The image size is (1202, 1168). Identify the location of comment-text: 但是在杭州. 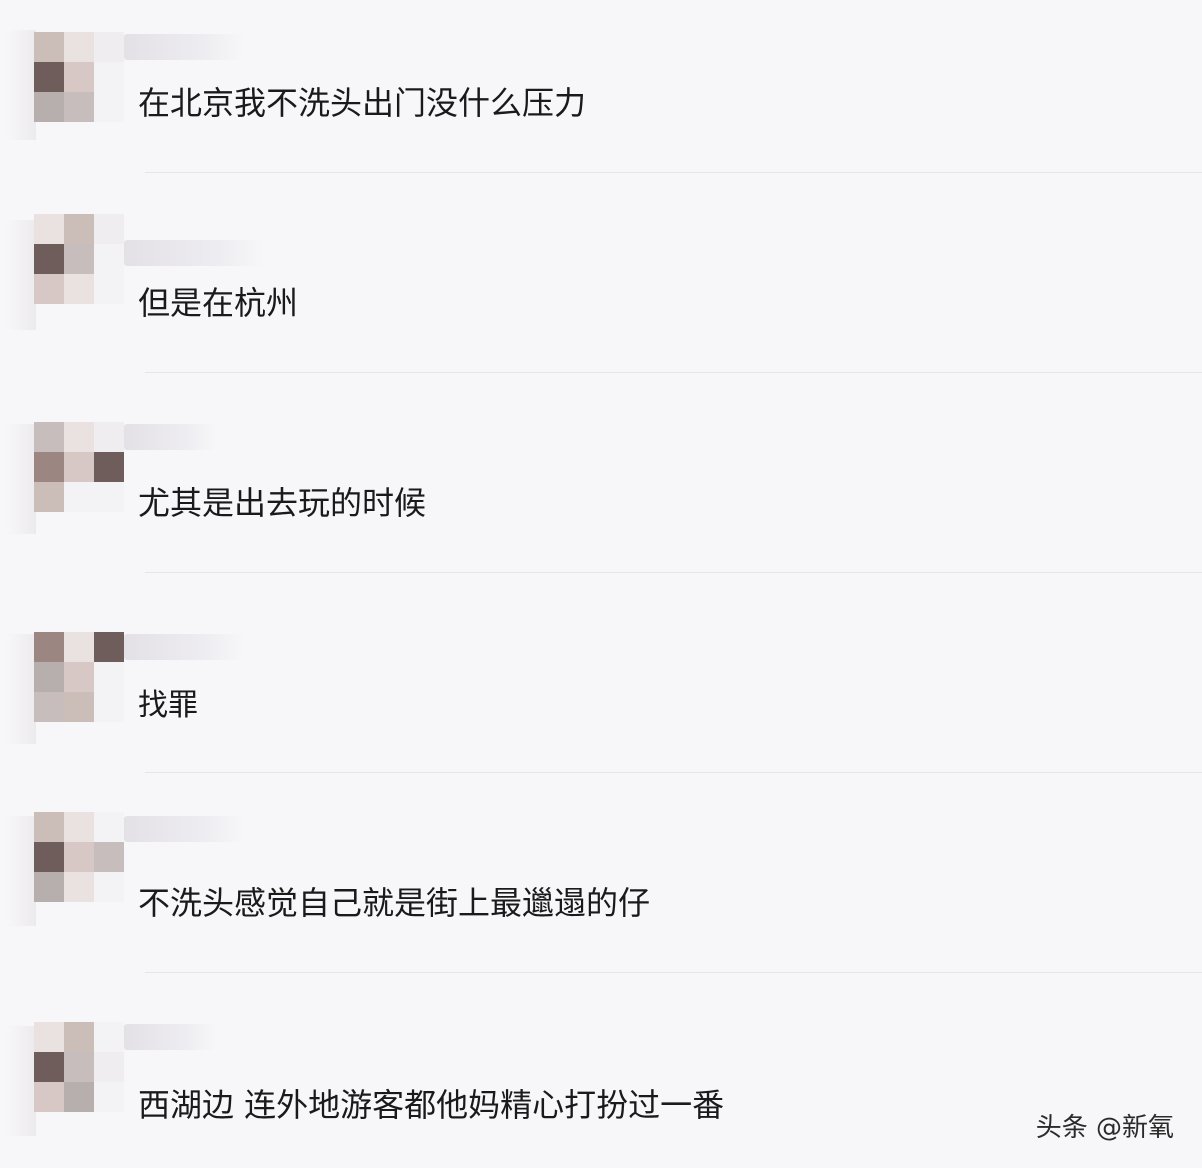
(218, 303).